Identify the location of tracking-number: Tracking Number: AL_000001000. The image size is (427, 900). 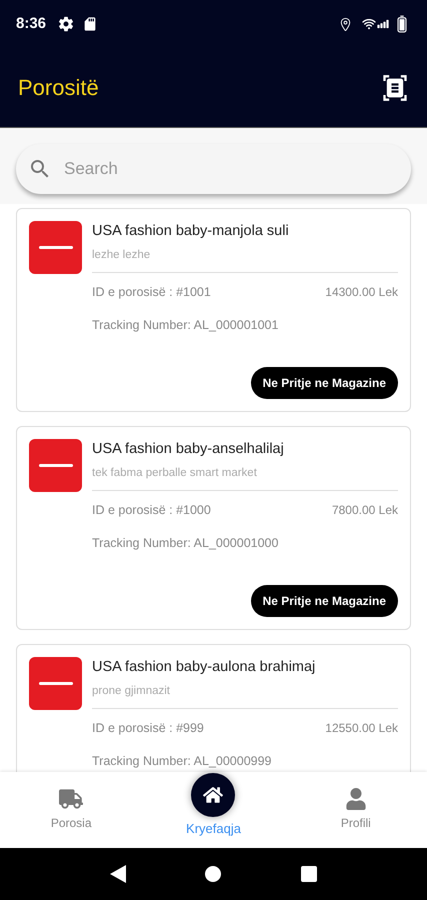
(186, 543).